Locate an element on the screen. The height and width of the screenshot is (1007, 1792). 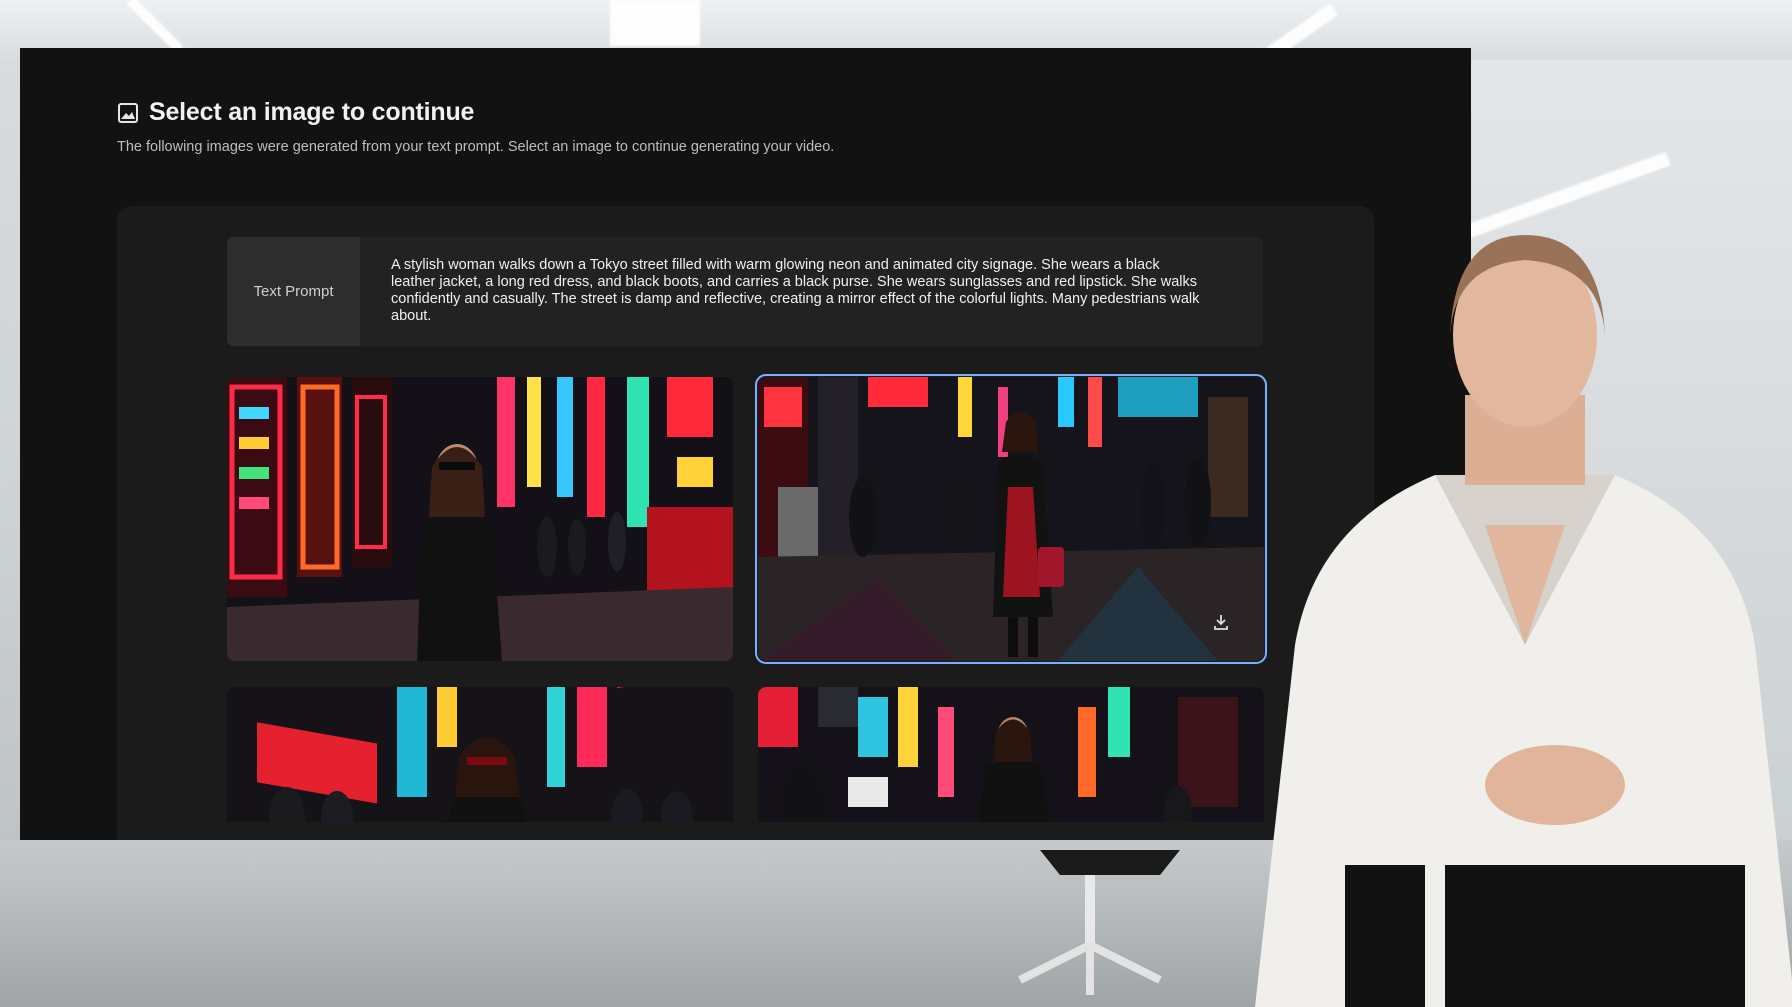
ceiling-light is located at coordinates (655, 23).